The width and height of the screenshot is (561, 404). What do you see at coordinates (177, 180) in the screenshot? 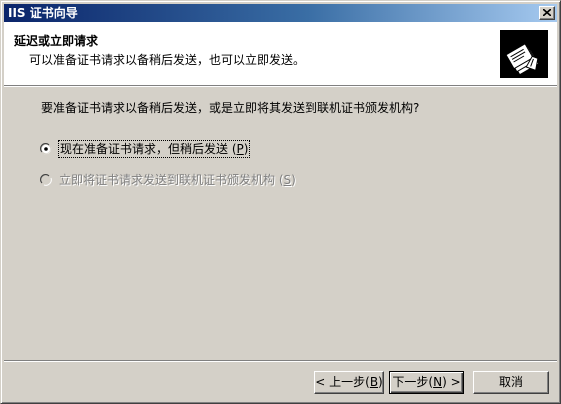
I see `option-send-now-label: 立即将证书请求发送到联机证书颁发机构 (S)` at bounding box center [177, 180].